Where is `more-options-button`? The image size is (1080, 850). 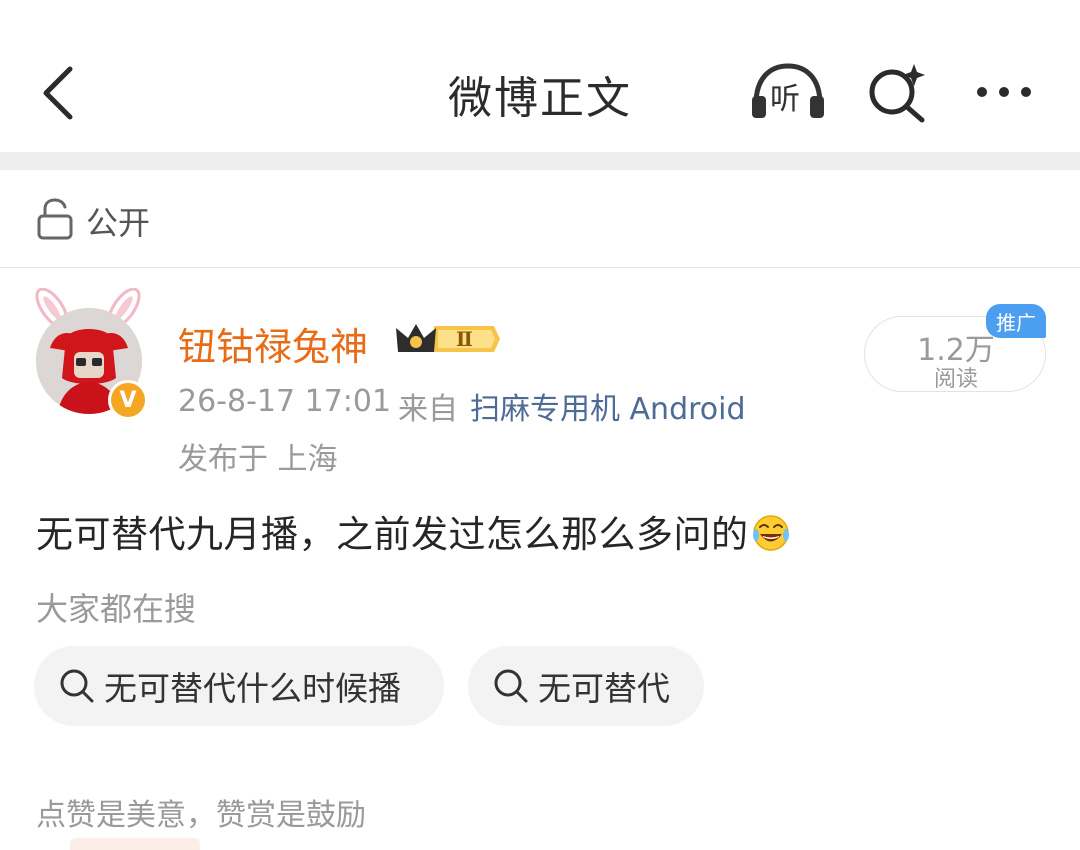 more-options-button is located at coordinates (1006, 93).